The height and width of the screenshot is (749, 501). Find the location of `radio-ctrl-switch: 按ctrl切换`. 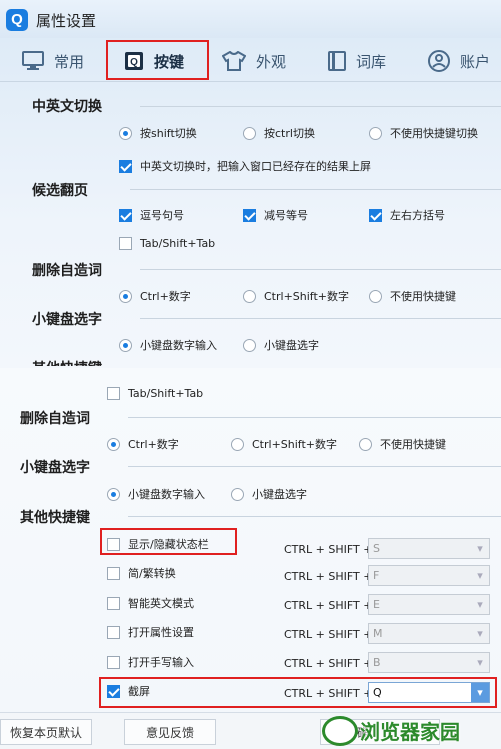

radio-ctrl-switch: 按ctrl切换 is located at coordinates (279, 133).